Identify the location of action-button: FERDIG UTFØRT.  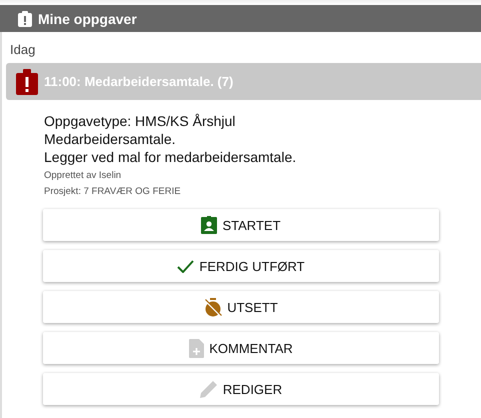
(241, 266).